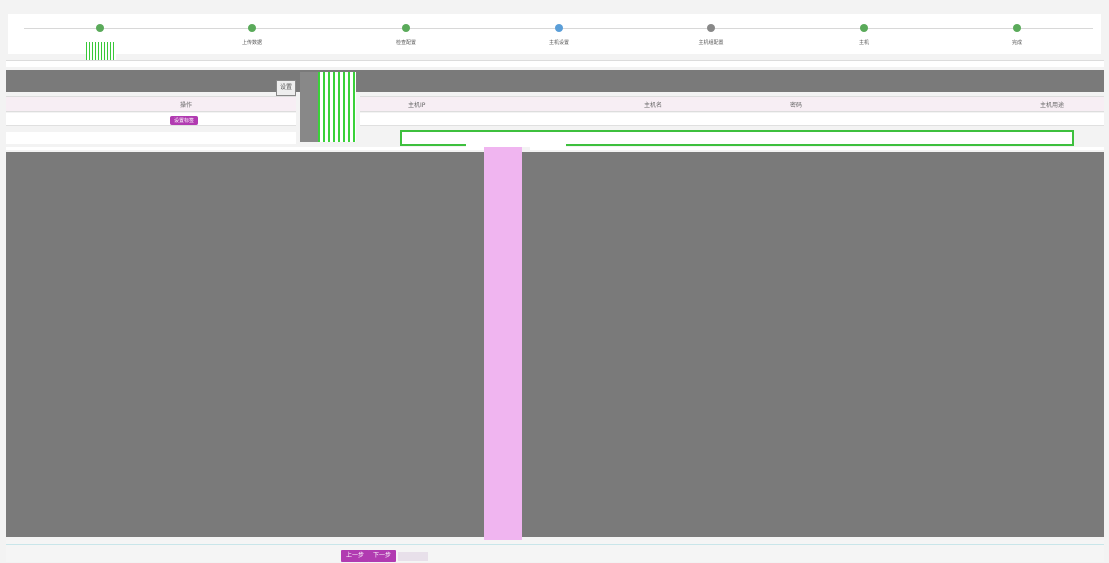  Describe the element at coordinates (711, 43) in the screenshot. I see `step-label: 主机组配置` at that location.